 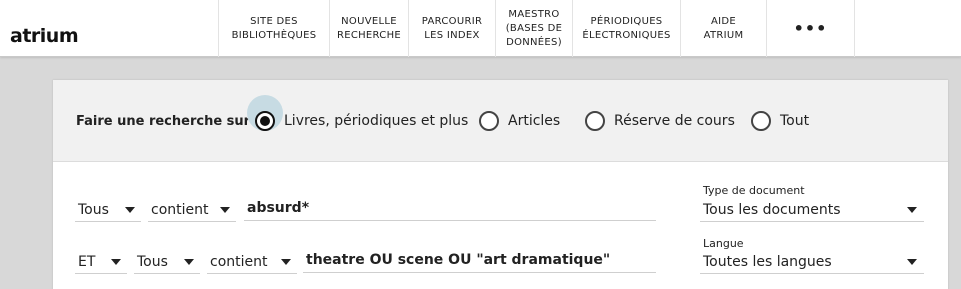 I want to click on nav-site-bibliotheques: SITE DES BIBLIOTHÈQUES, so click(x=273, y=28).